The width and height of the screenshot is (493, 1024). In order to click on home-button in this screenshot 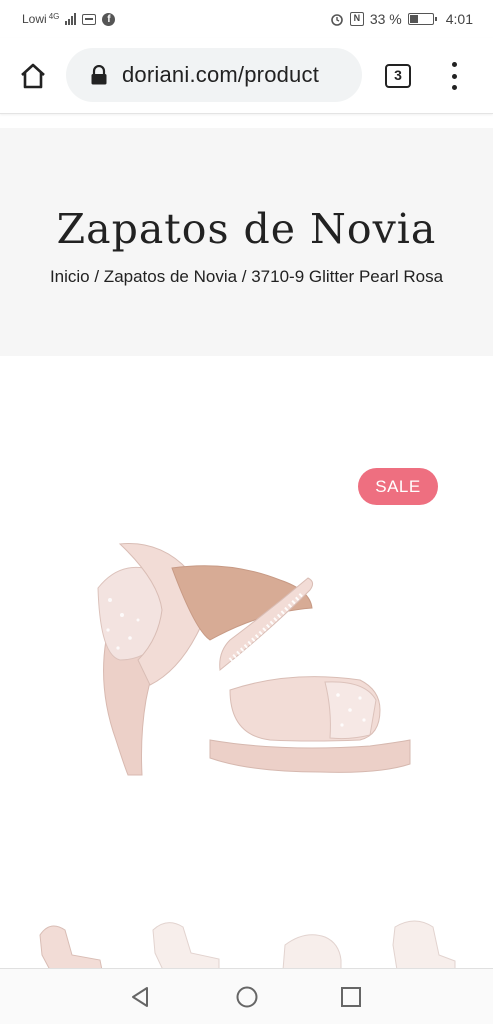, I will do `click(33, 76)`.